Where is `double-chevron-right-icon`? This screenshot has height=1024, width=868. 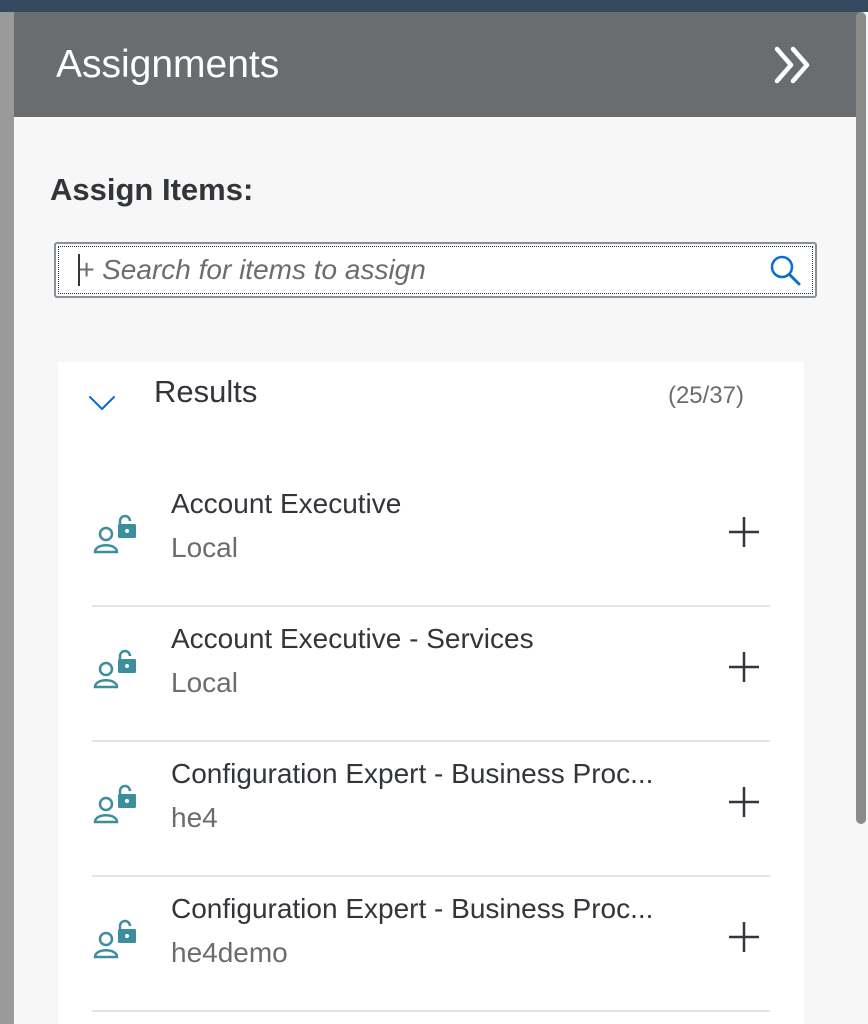
double-chevron-right-icon is located at coordinates (792, 64).